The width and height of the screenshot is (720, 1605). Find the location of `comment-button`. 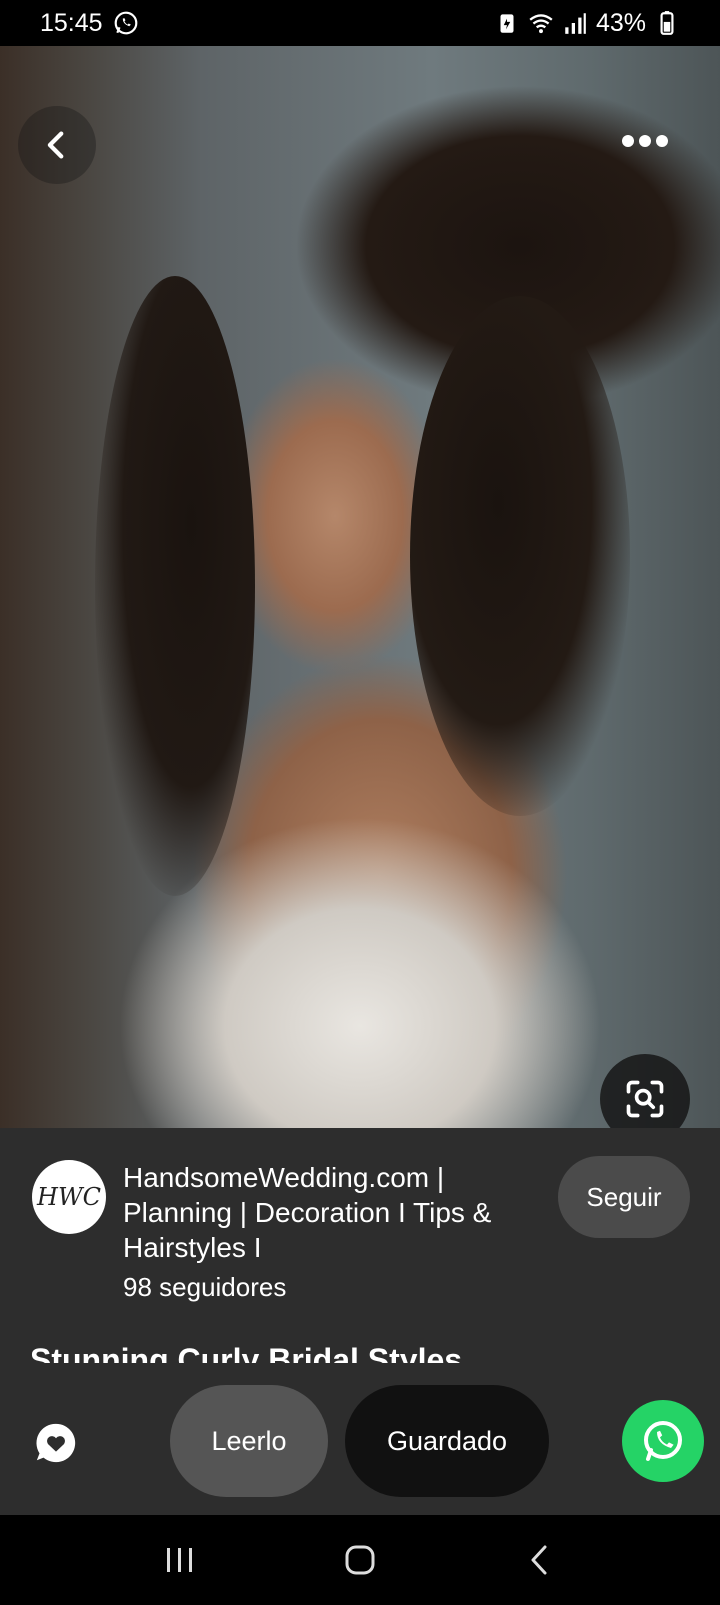

comment-button is located at coordinates (56, 1443).